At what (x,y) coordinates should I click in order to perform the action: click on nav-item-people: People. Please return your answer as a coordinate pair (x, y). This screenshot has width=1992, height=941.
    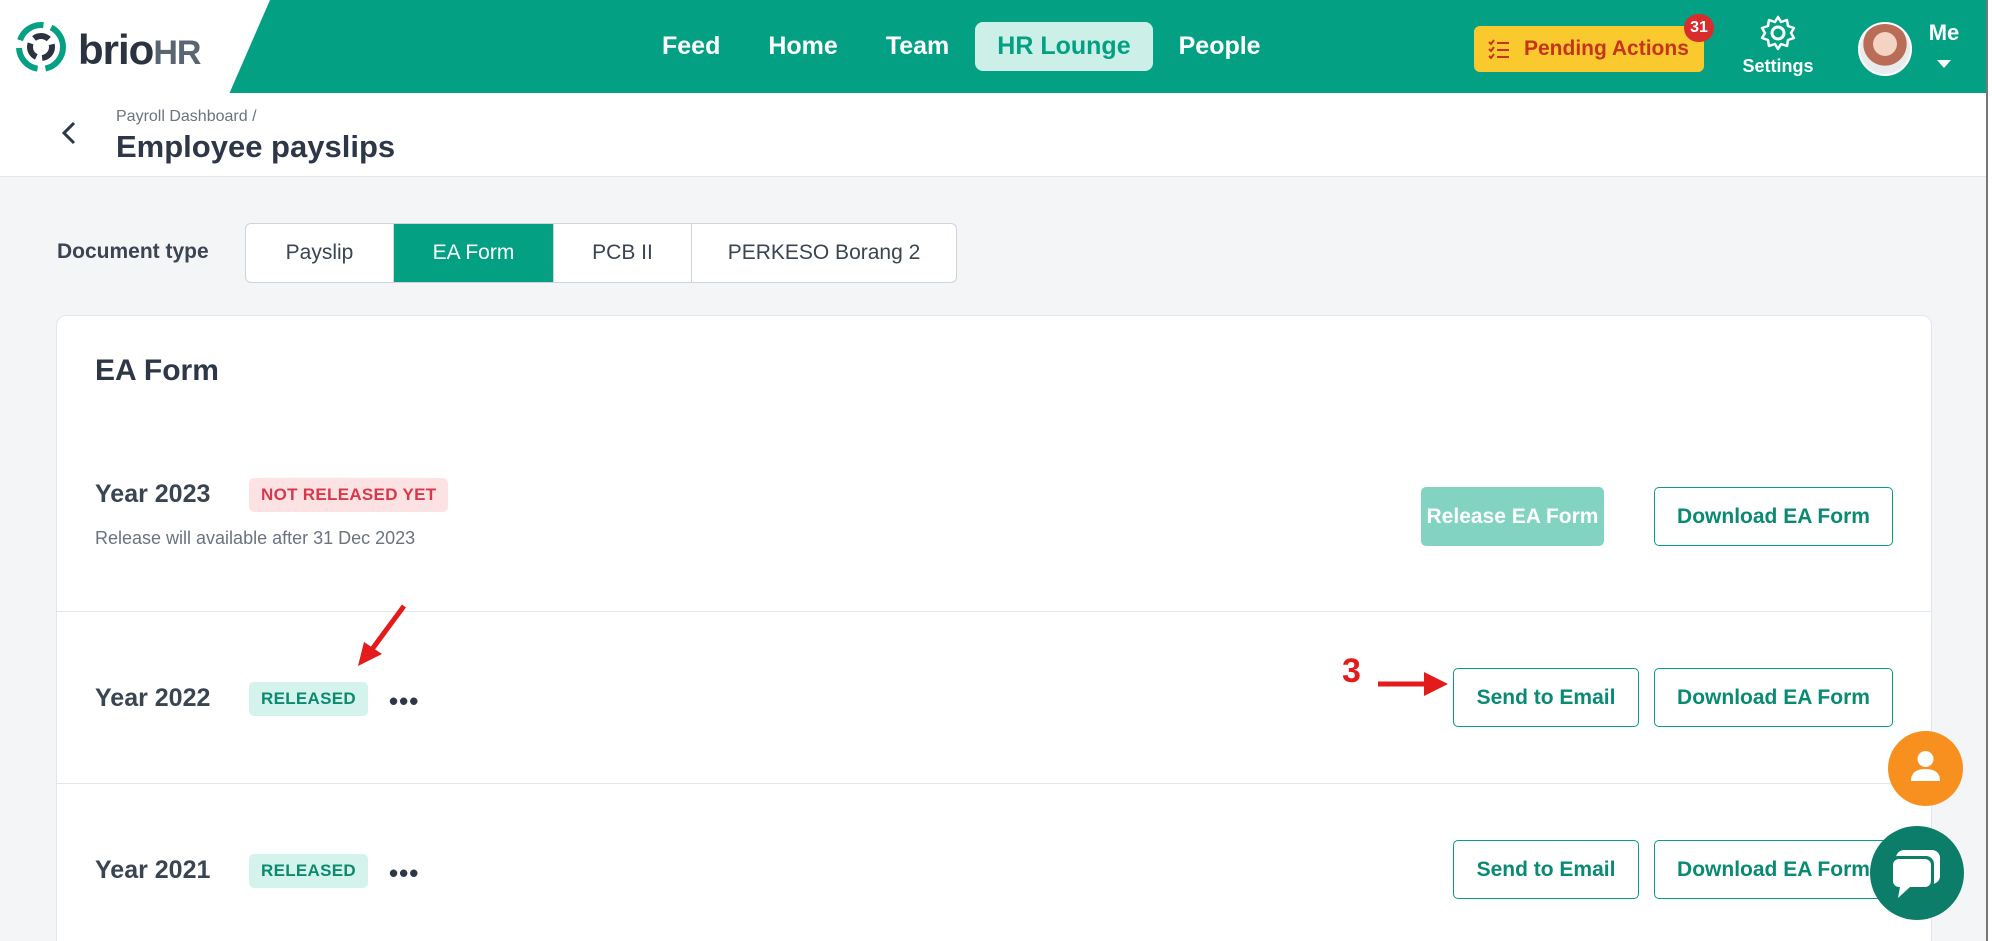
    Looking at the image, I should click on (1220, 46).